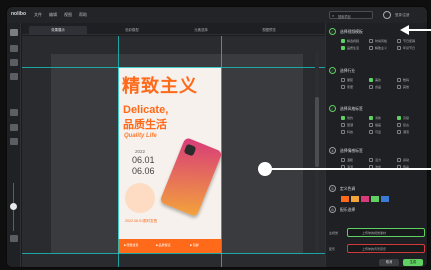  I want to click on option-label: 插画, so click(378, 125).